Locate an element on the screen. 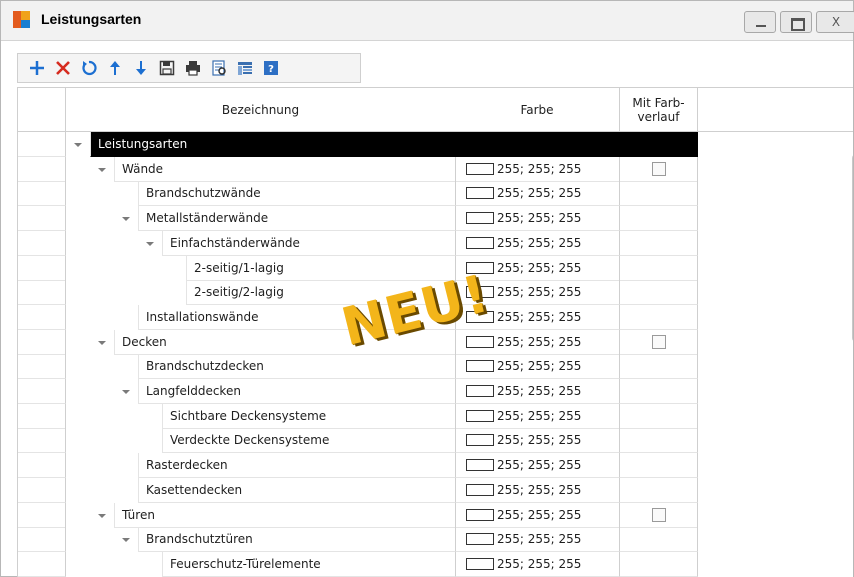 Image resolution: width=854 pixels, height=577 pixels. column-header-bezeichnung: Bezeichnung is located at coordinates (261, 110).